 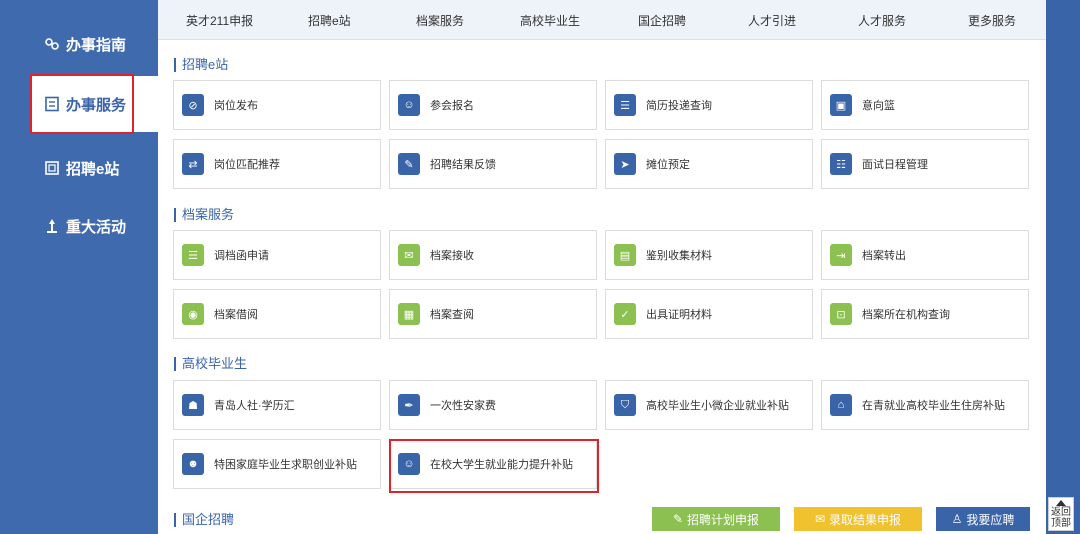 What do you see at coordinates (52, 168) in the screenshot?
I see `clipboard-icon` at bounding box center [52, 168].